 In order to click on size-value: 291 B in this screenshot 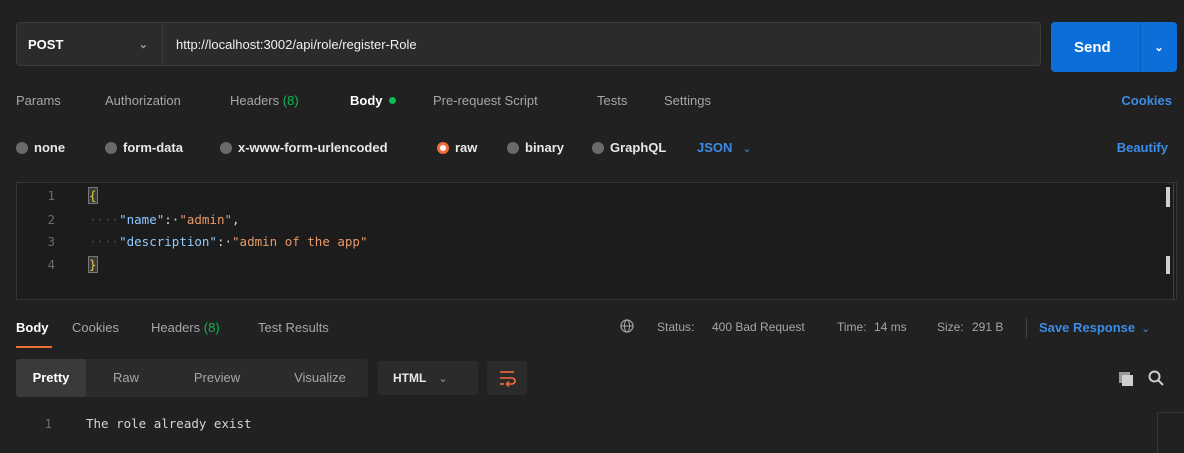, I will do `click(987, 327)`.